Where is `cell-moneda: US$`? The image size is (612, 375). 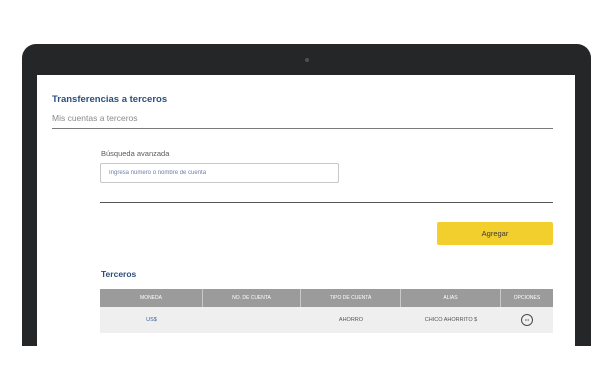
cell-moneda: US$ is located at coordinates (151, 320).